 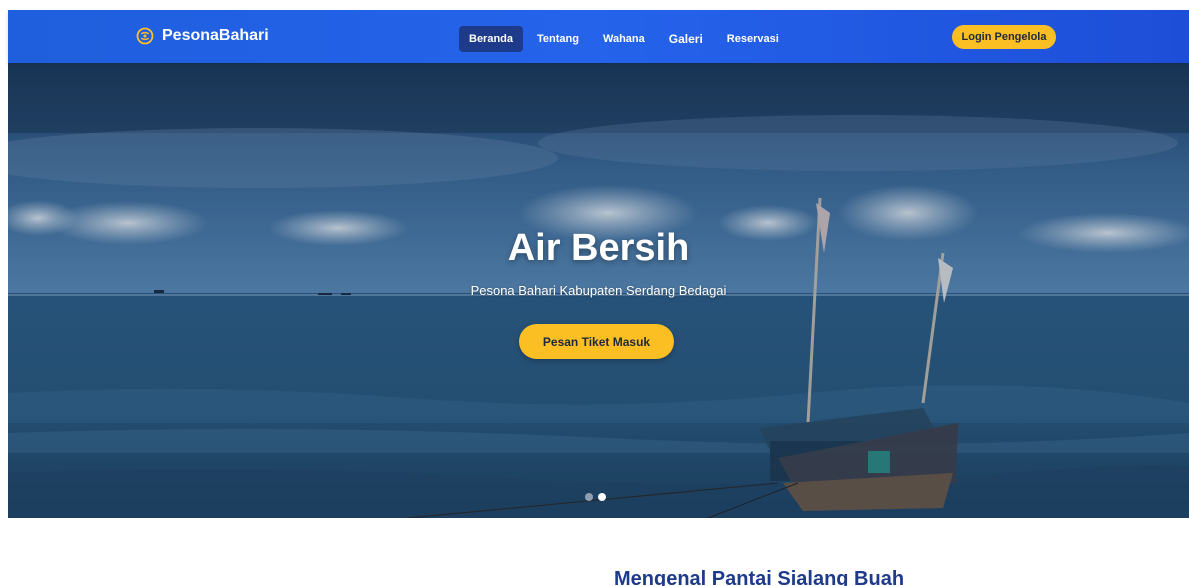 I want to click on hero-subtitle: Pesona Bahari Kabupaten Serdang Bedagai, so click(x=598, y=290).